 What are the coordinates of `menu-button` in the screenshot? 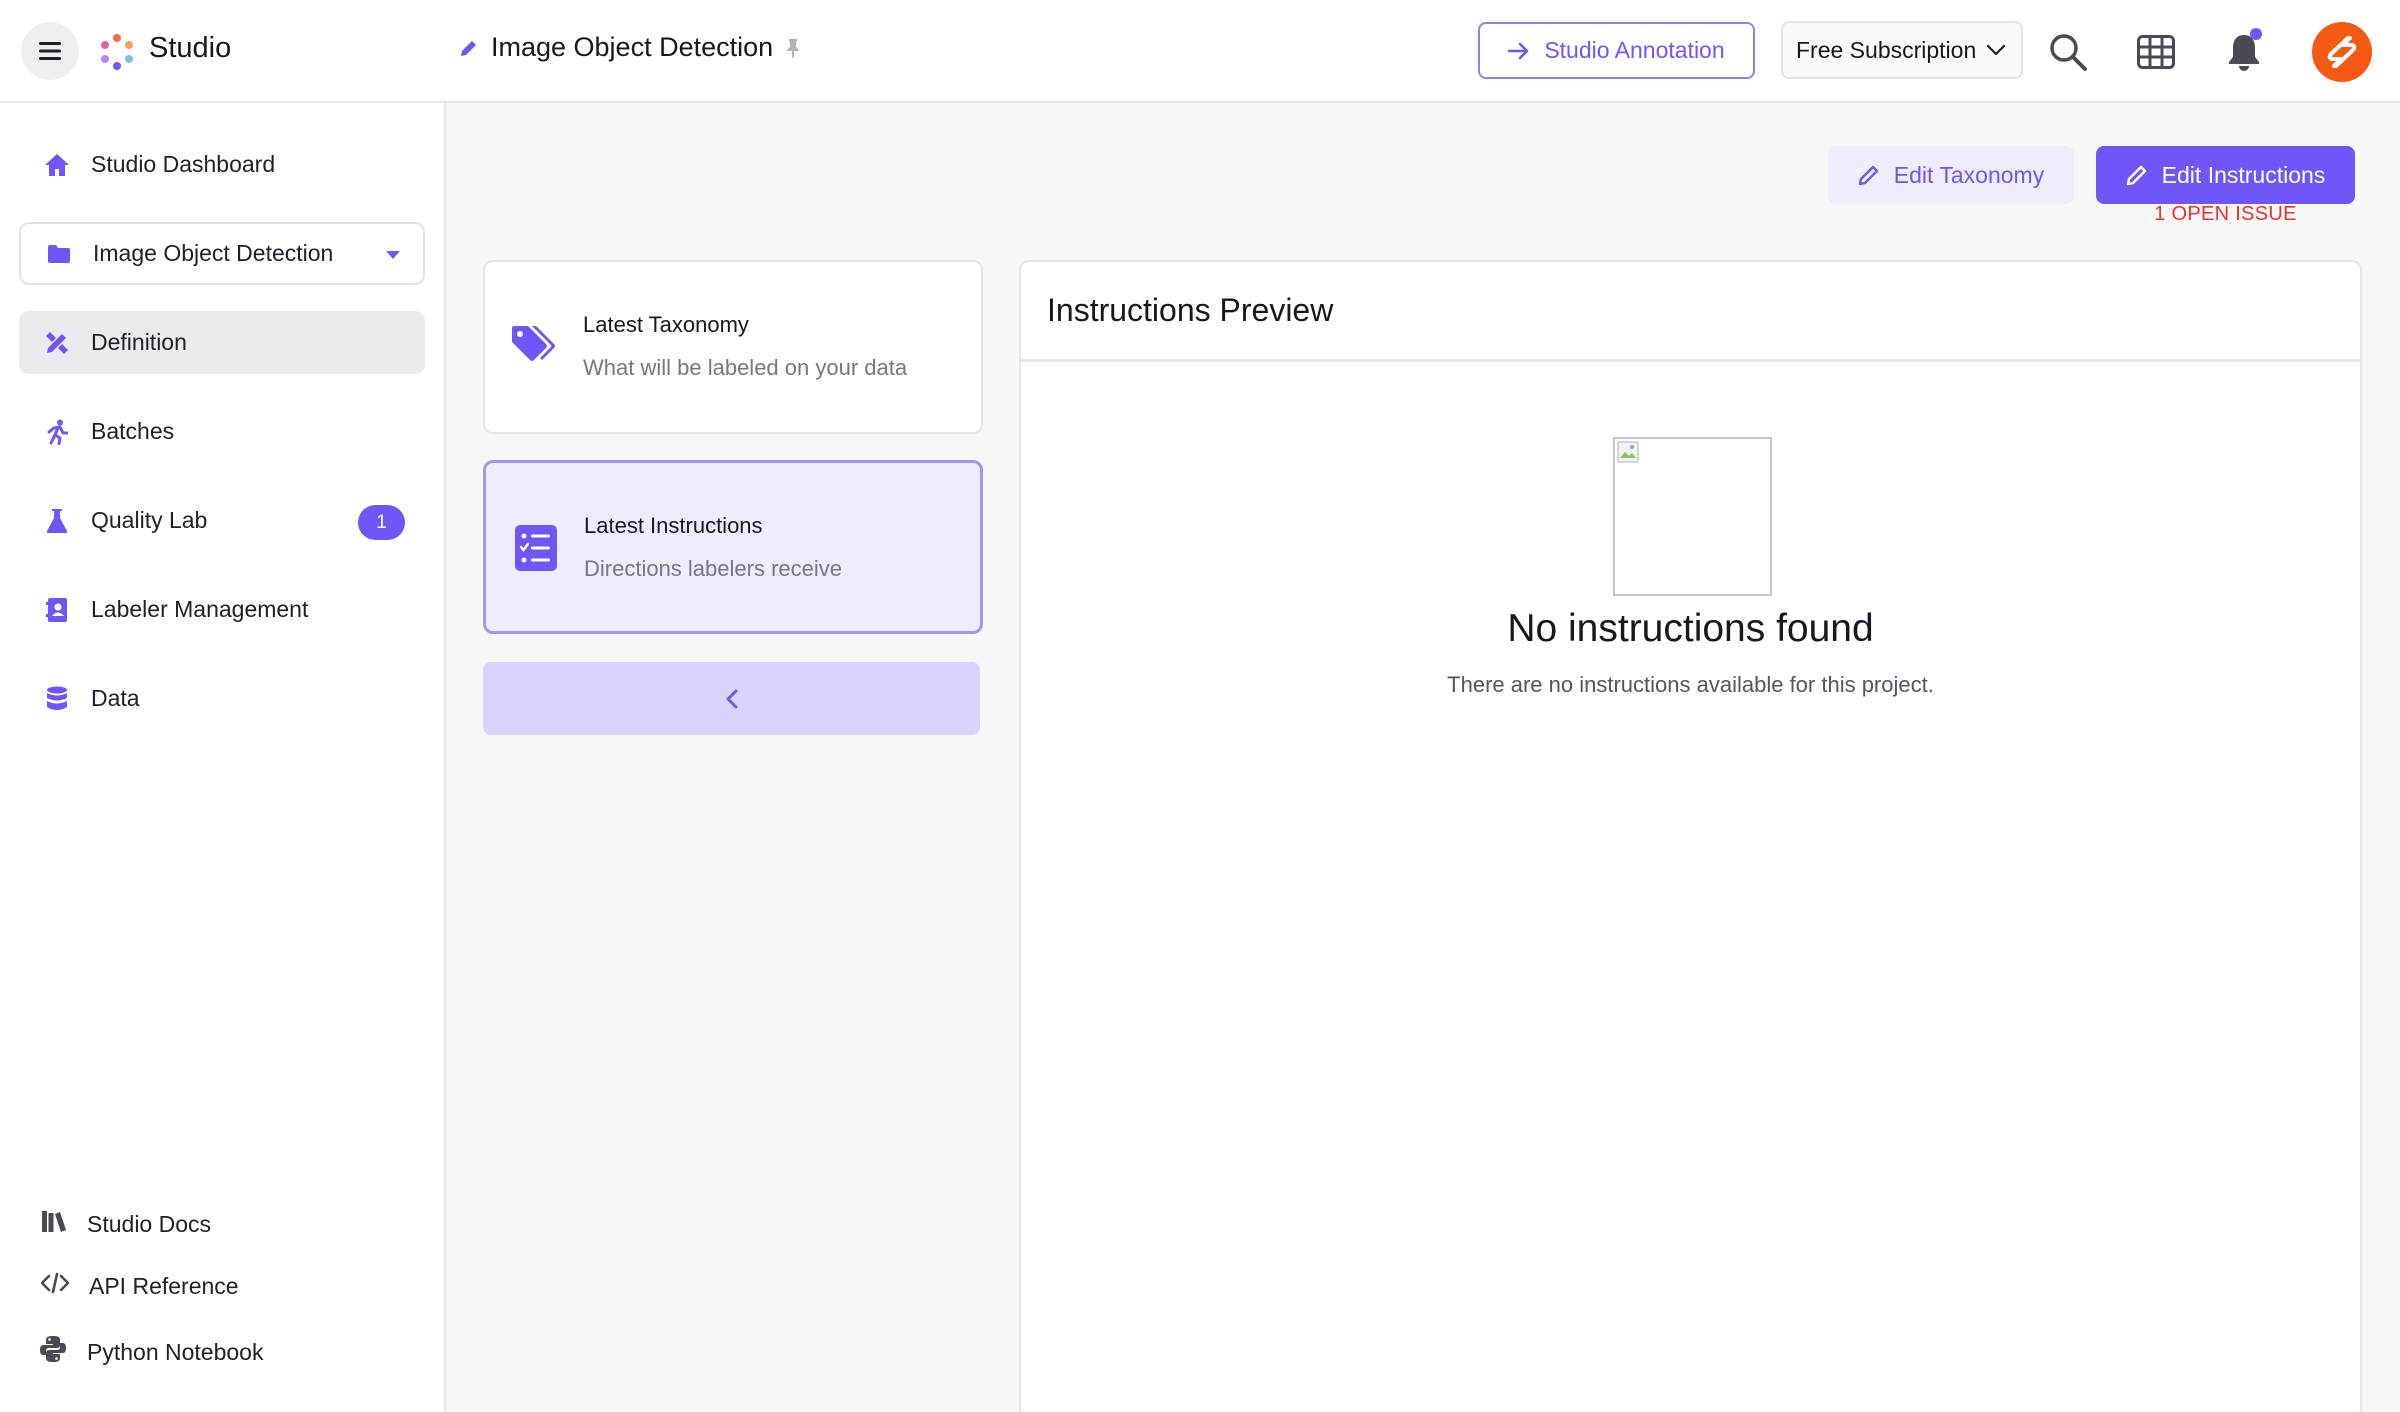 It's located at (50, 51).